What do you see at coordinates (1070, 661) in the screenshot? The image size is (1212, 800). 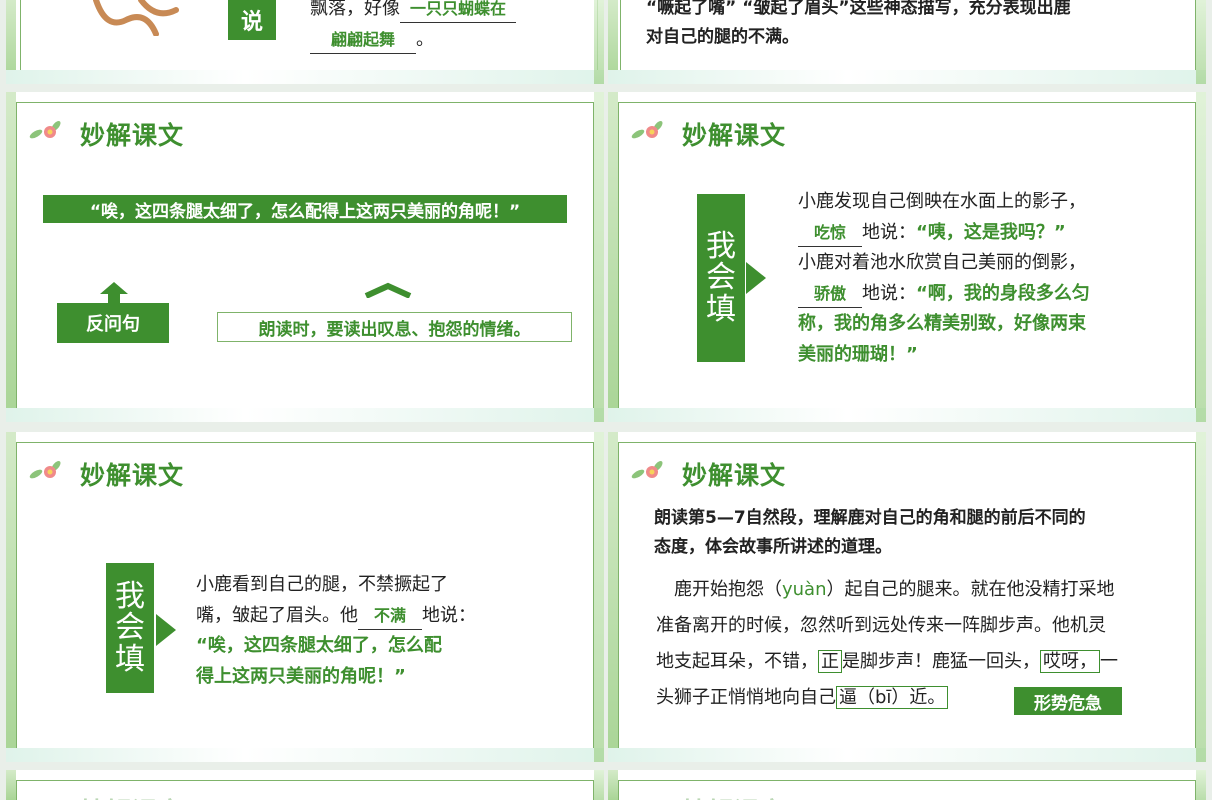 I see `highlight-aiya: 哎呀，` at bounding box center [1070, 661].